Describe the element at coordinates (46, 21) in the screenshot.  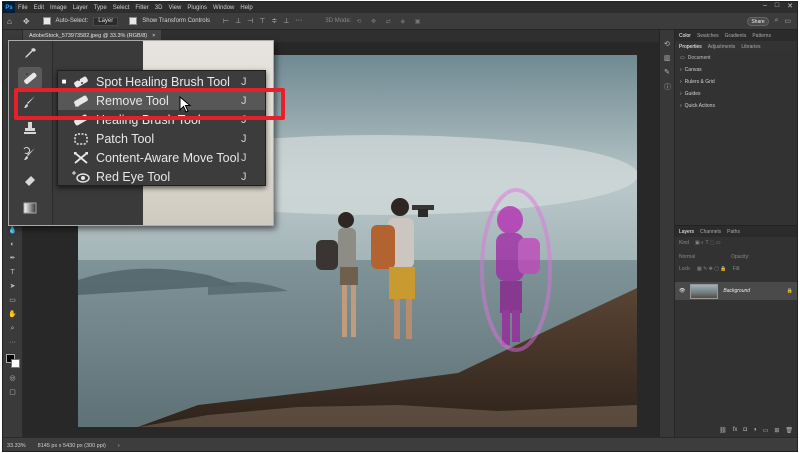
I see `auto-select-checkbox` at that location.